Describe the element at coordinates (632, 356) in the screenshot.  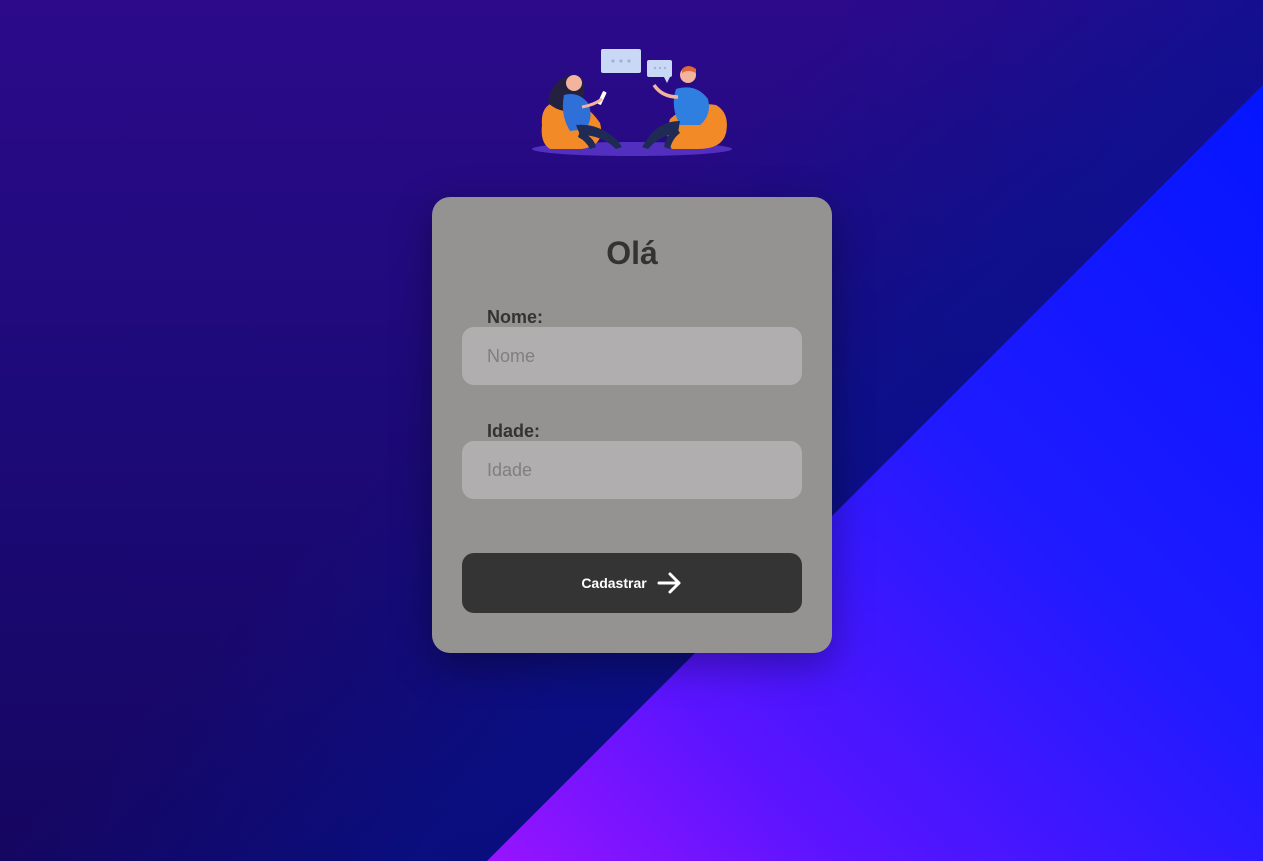
I see `name-input` at that location.